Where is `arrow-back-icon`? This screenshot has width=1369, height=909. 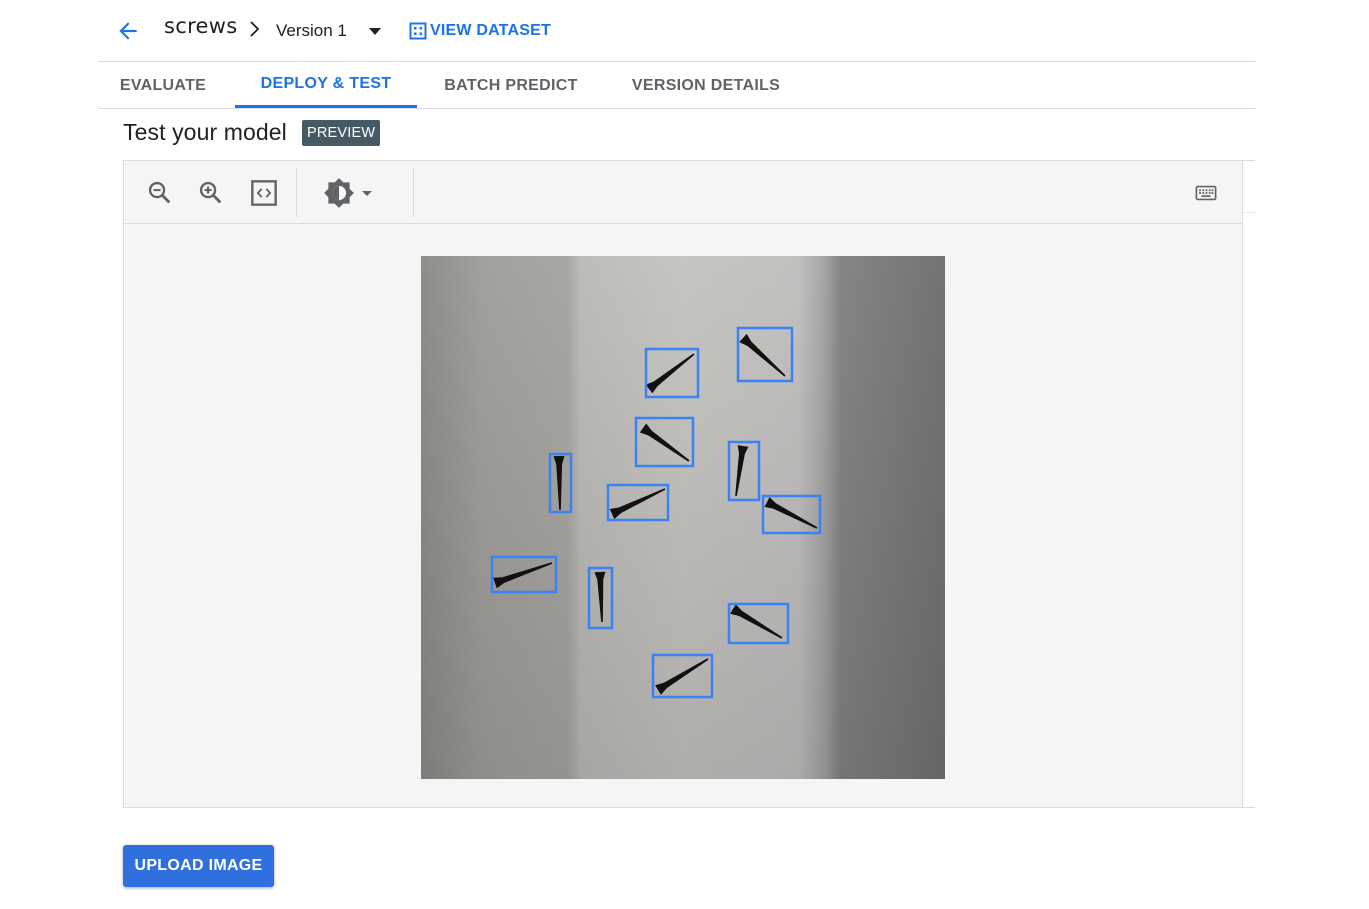
arrow-back-icon is located at coordinates (128, 31).